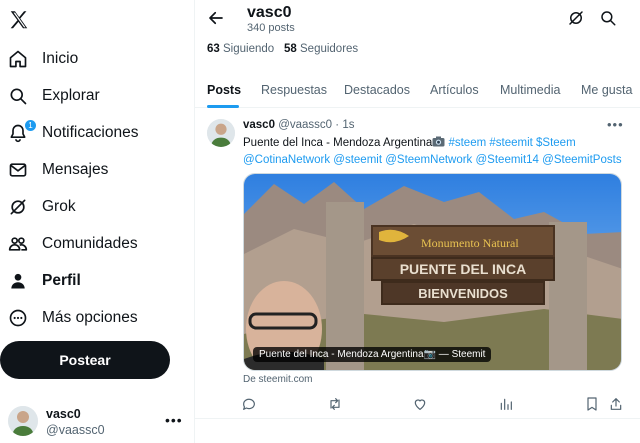 This screenshot has width=640, height=443. I want to click on tweet-actions, so click(417, 404).